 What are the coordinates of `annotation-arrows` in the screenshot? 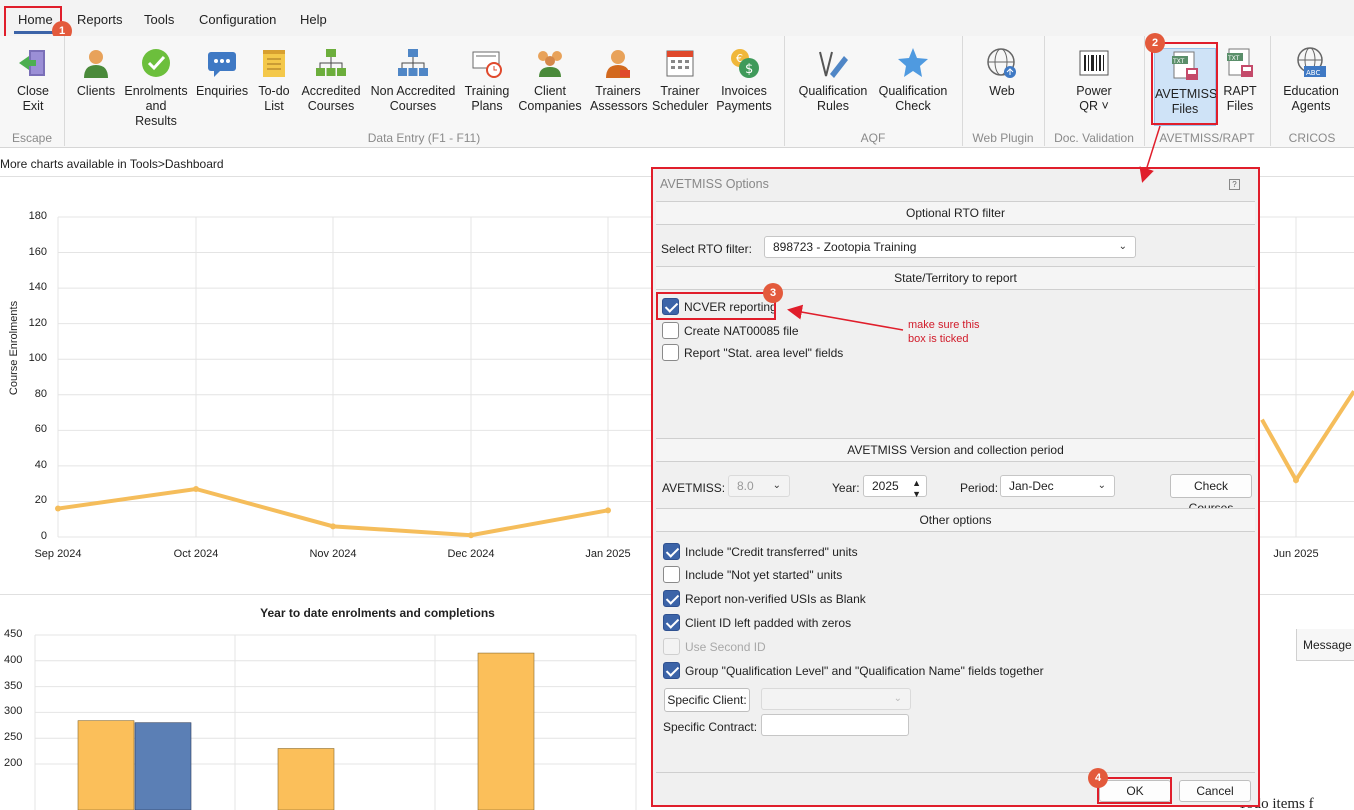 It's located at (974, 228).